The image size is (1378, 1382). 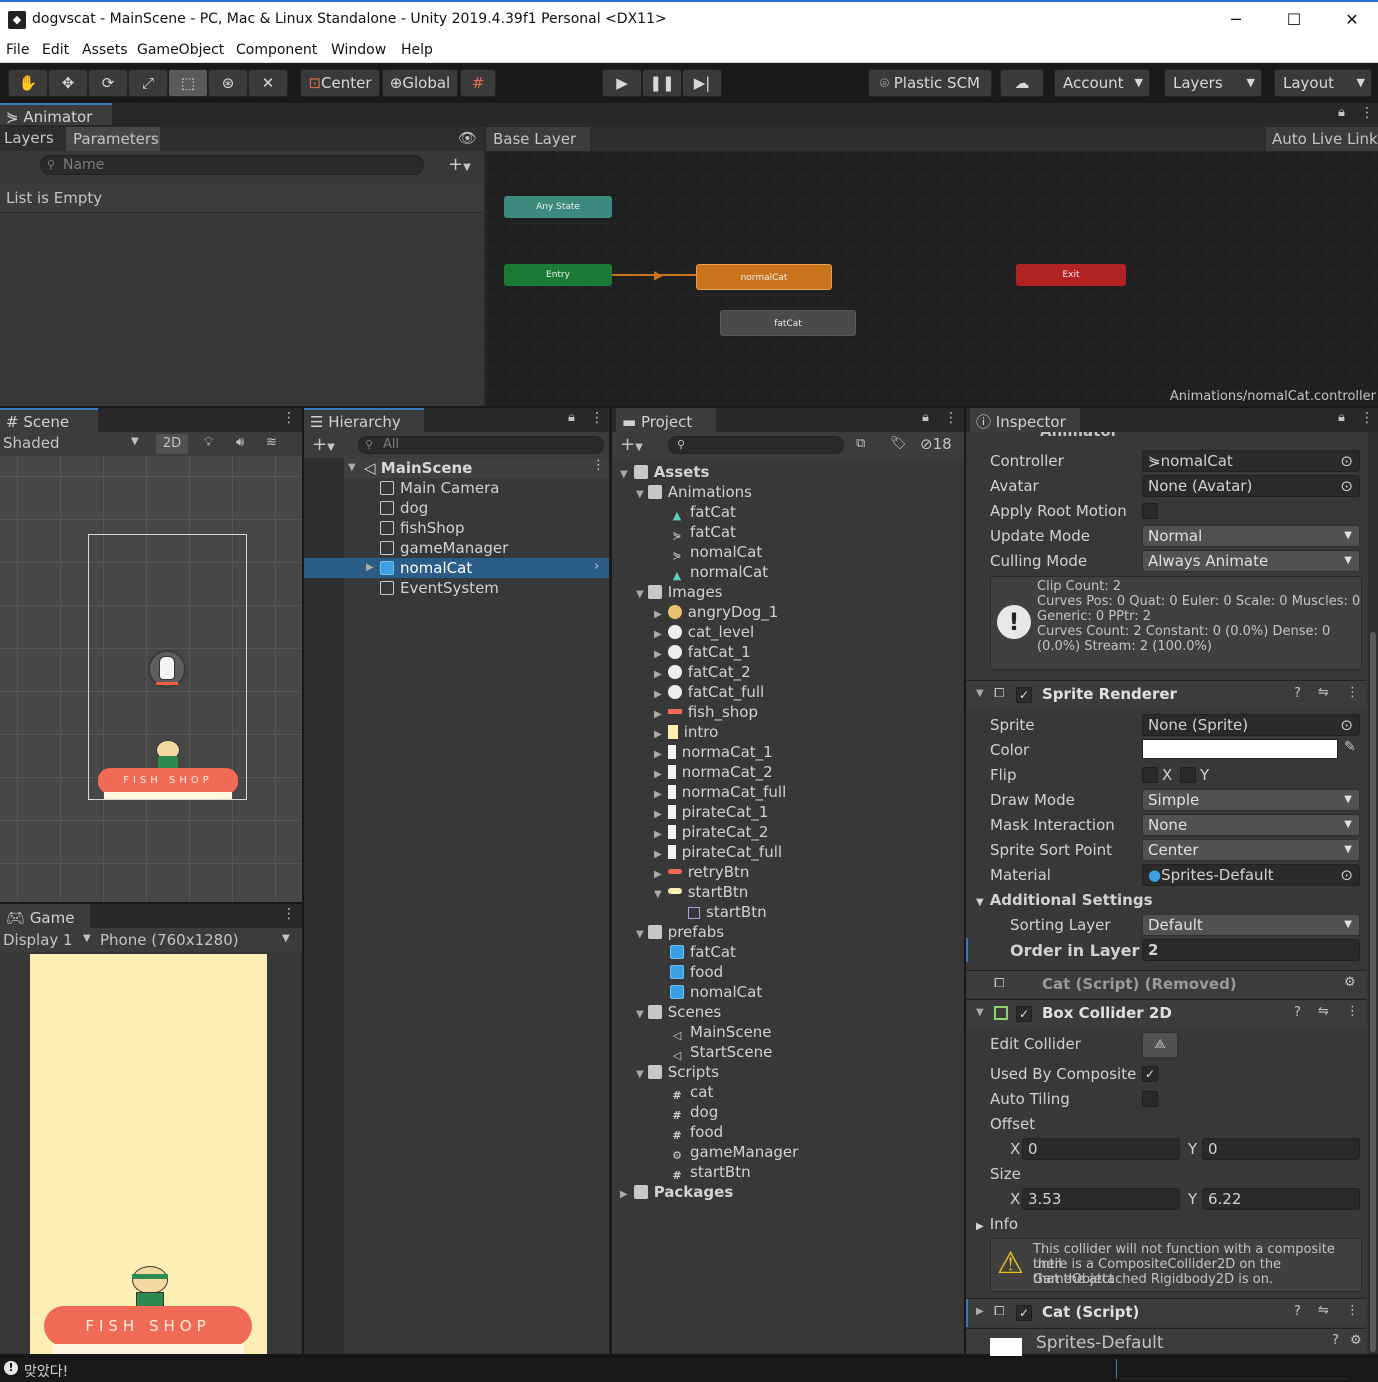 What do you see at coordinates (709, 692) in the screenshot?
I see `asset-item: ▶ fatCat_full` at bounding box center [709, 692].